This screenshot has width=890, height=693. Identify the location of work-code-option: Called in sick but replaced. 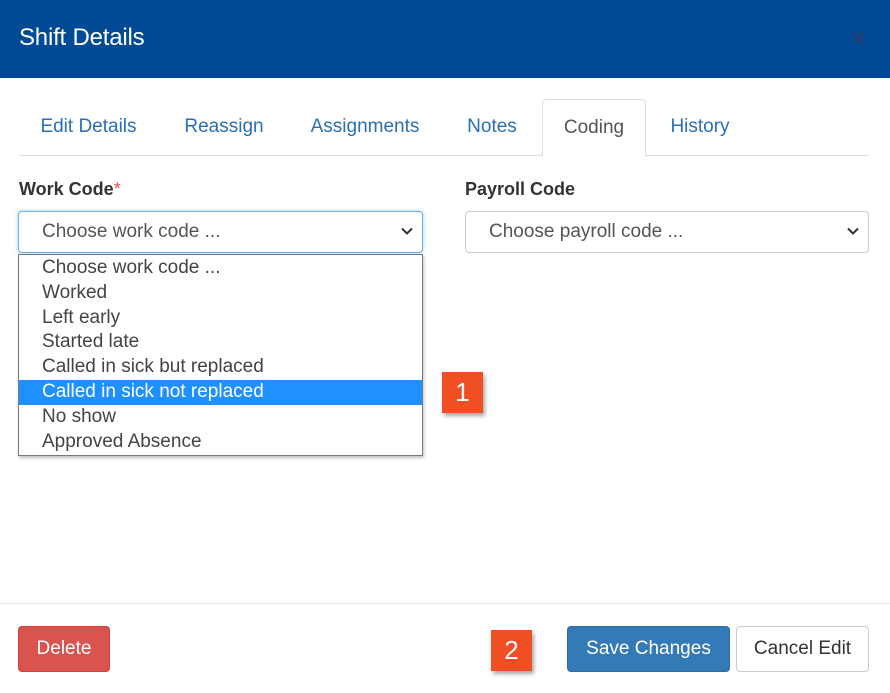
(220, 367).